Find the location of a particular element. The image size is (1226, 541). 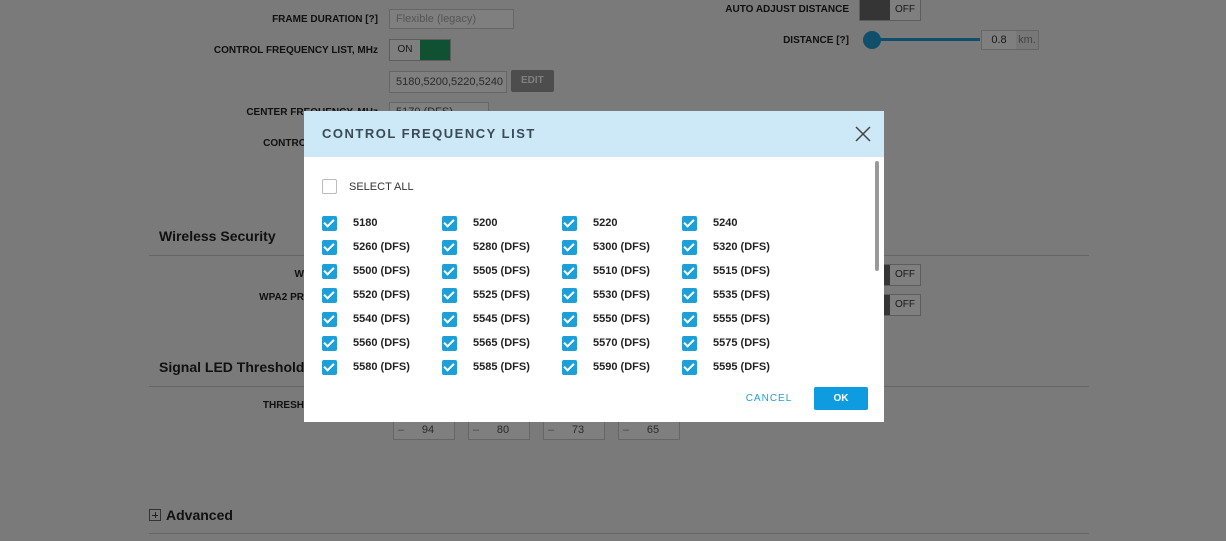

frequency-checkbox: 5530 (DFS) is located at coordinates (622, 295).